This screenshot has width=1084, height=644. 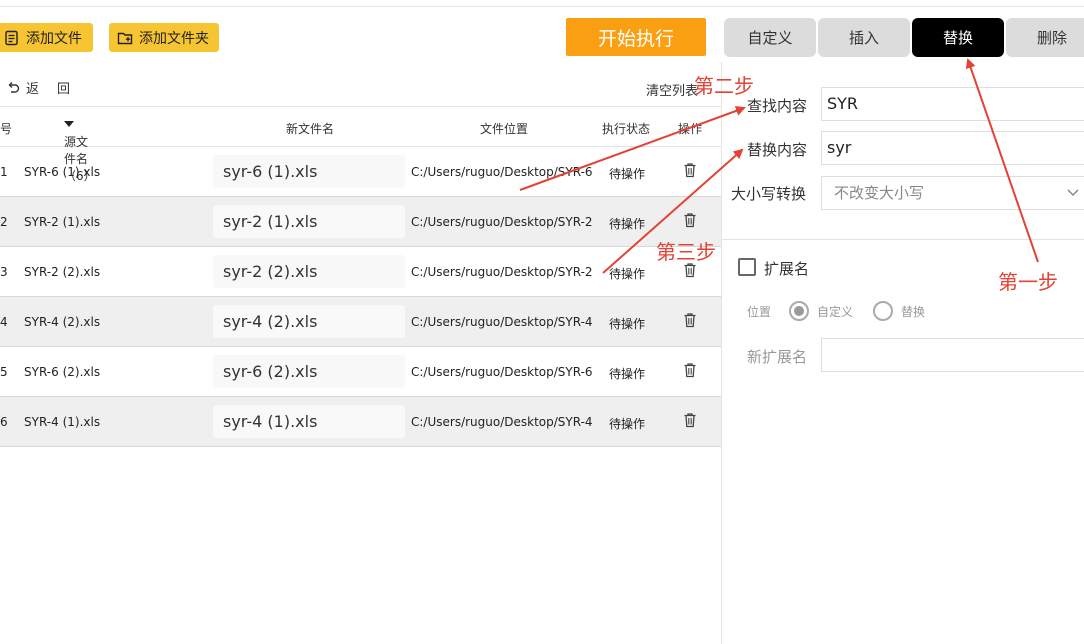 What do you see at coordinates (672, 89) in the screenshot?
I see `clear-list-button: 清空列表` at bounding box center [672, 89].